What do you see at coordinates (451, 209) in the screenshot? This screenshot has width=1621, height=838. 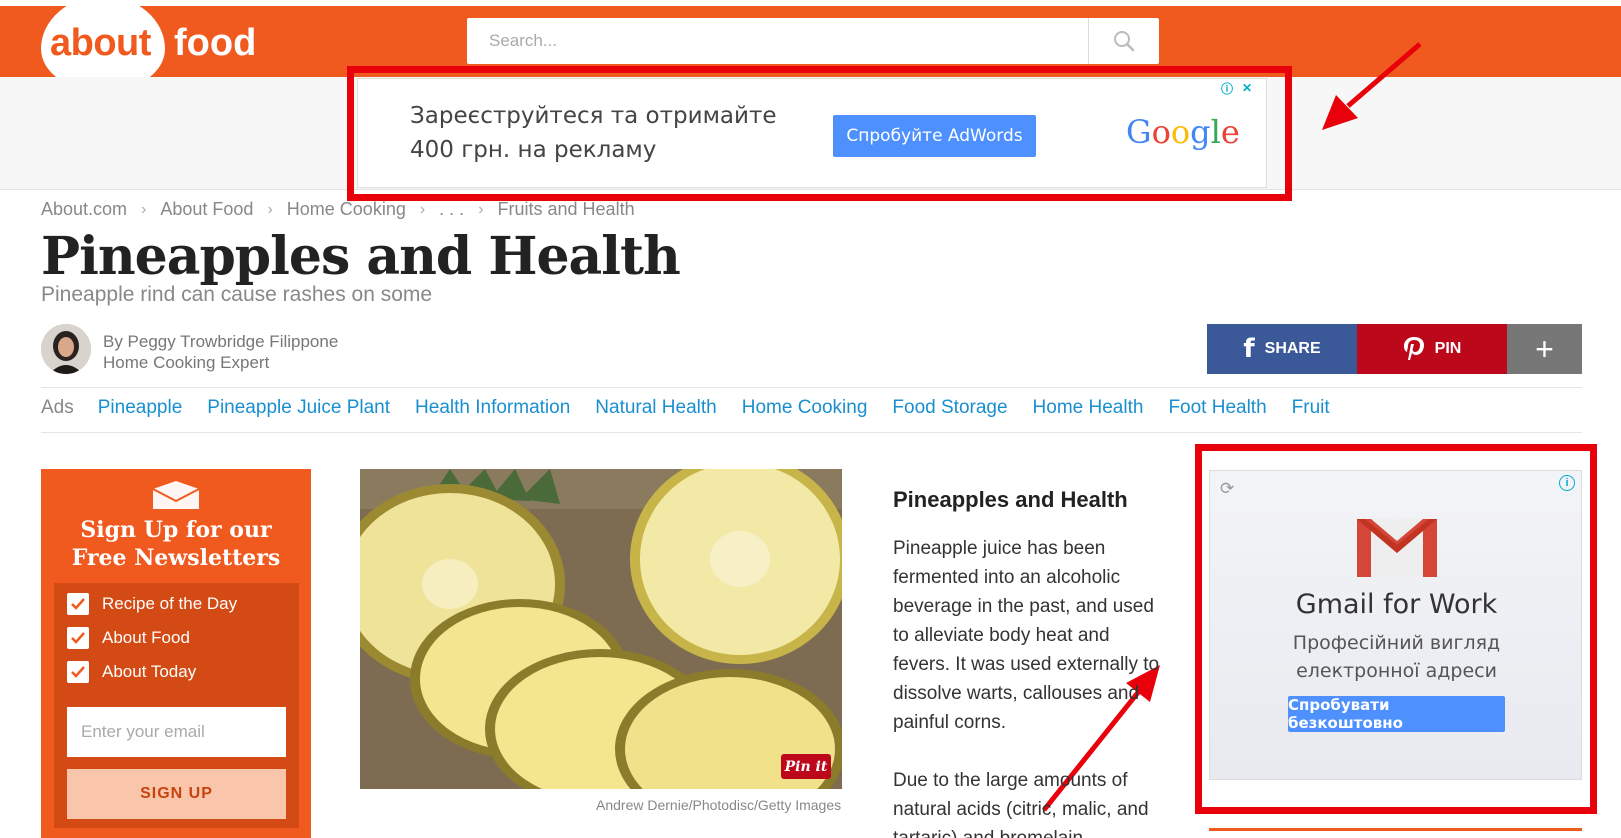 I see `breadcrumb-ellipsis: . . .` at bounding box center [451, 209].